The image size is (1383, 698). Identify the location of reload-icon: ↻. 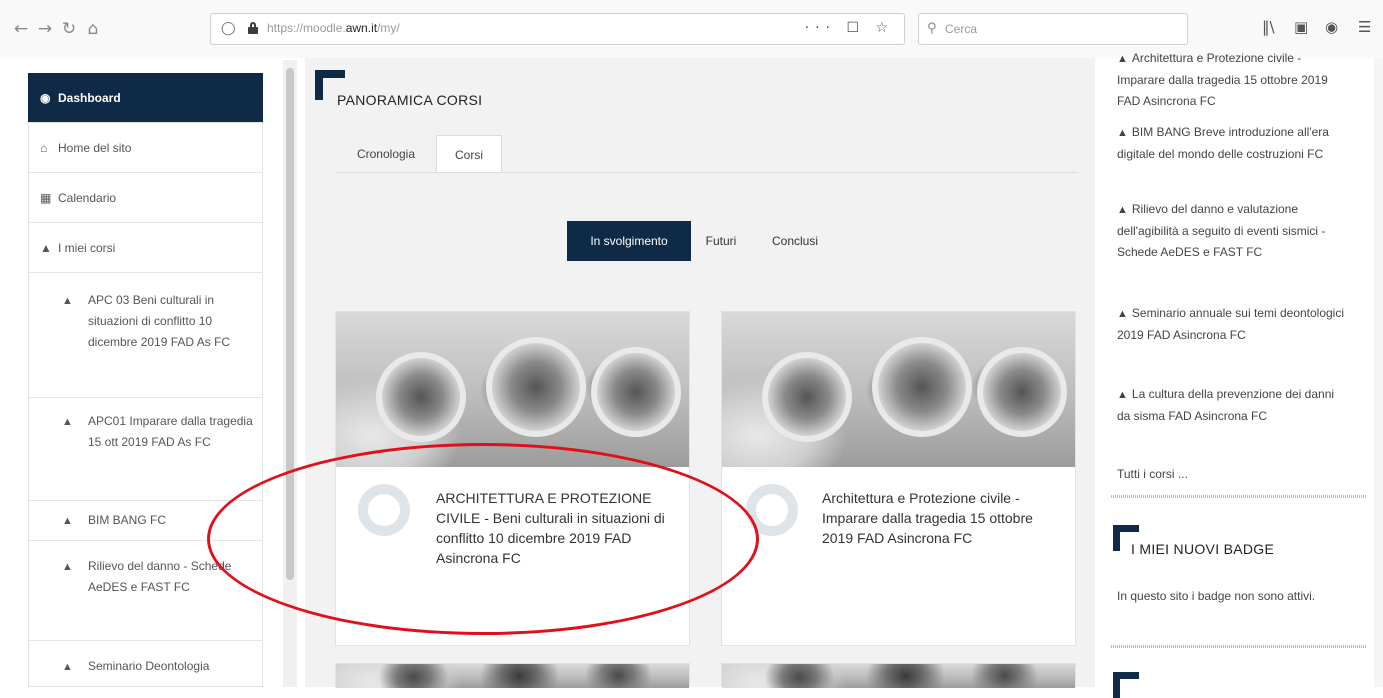
(69, 29).